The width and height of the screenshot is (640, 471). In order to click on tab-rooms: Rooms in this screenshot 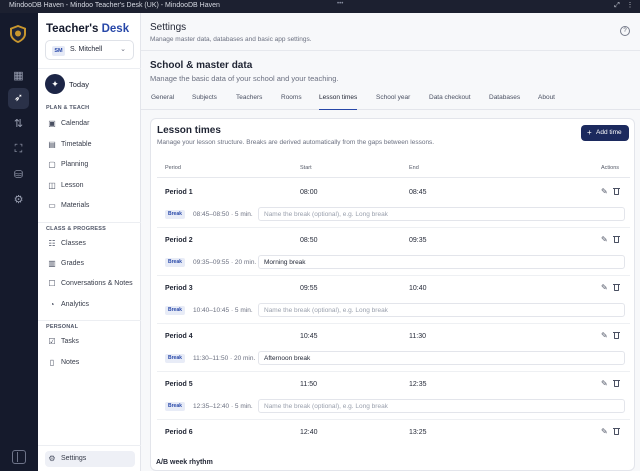, I will do `click(291, 102)`.